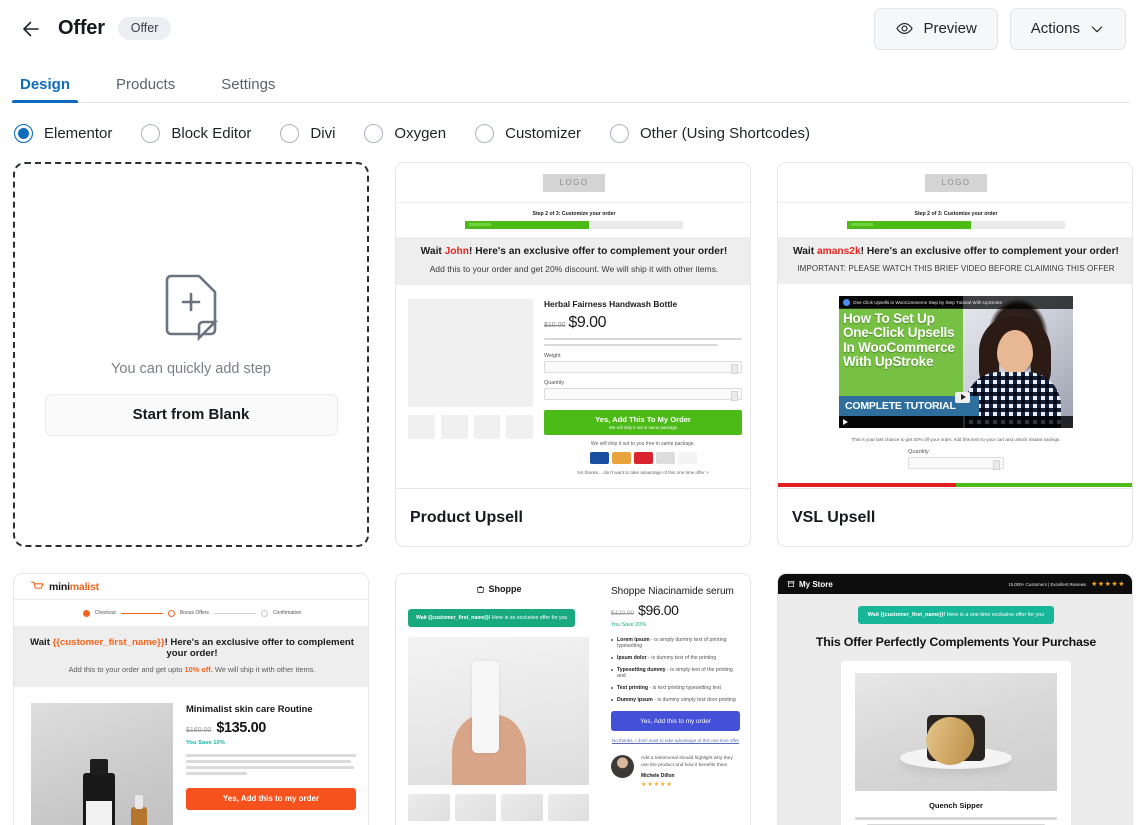 Image resolution: width=1142 pixels, height=825 pixels. I want to click on badge-bold: Wait {{customer_first_name}}!, so click(906, 615).